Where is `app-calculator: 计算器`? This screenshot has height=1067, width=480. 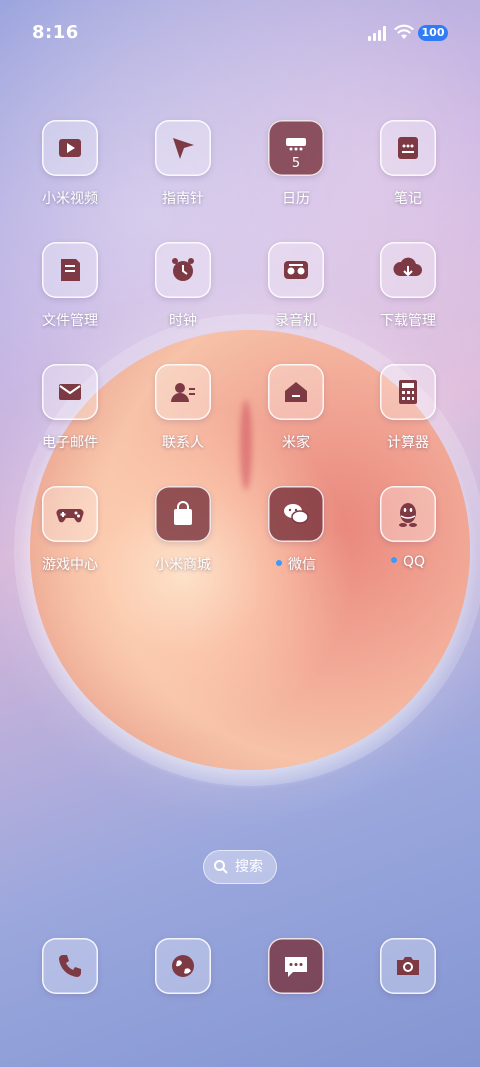 app-calculator: 计算器 is located at coordinates (408, 408).